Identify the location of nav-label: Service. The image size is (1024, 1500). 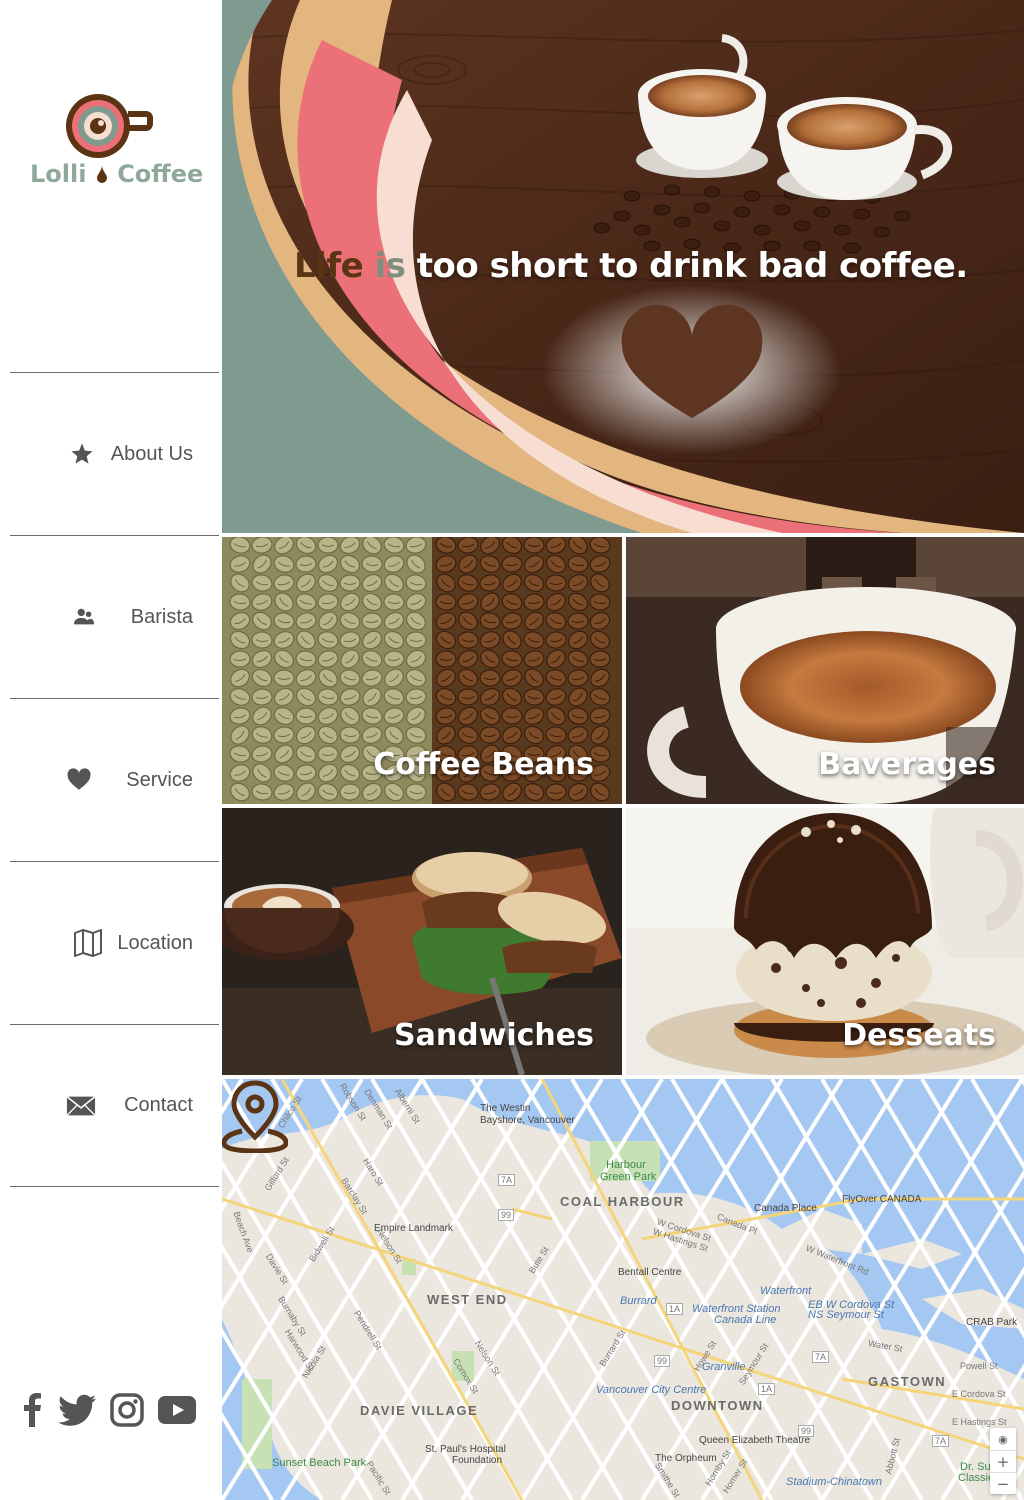
(159, 779).